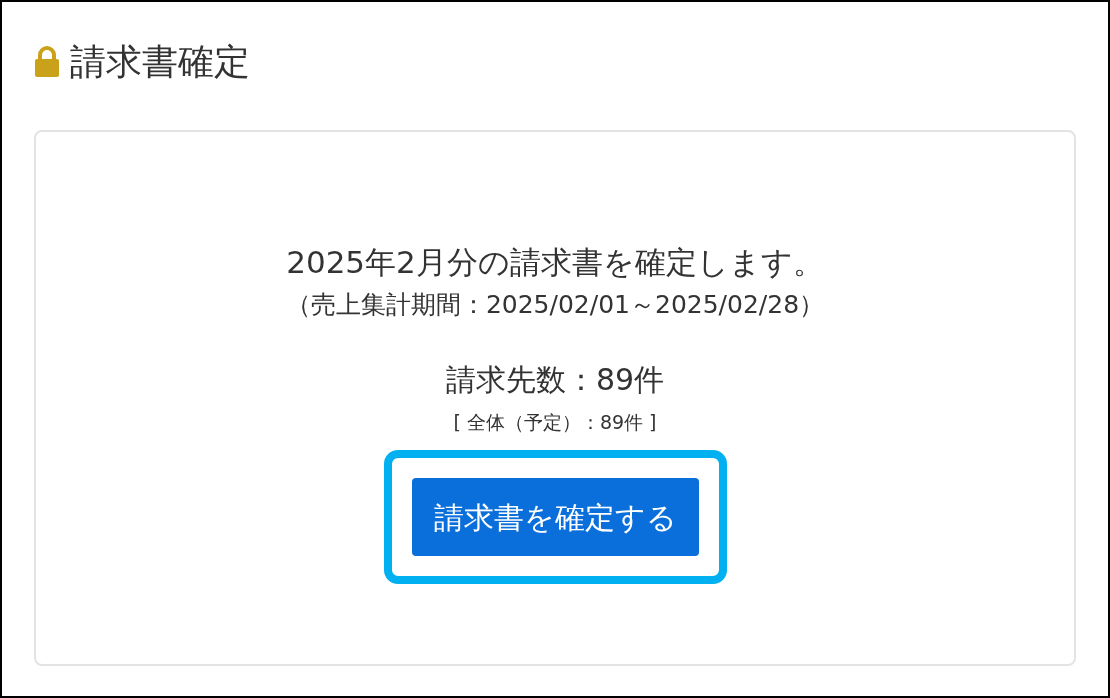 Image resolution: width=1110 pixels, height=698 pixels. Describe the element at coordinates (555, 262) in the screenshot. I see `confirmation-message: 2025年2月分の請求書を確定します。` at that location.